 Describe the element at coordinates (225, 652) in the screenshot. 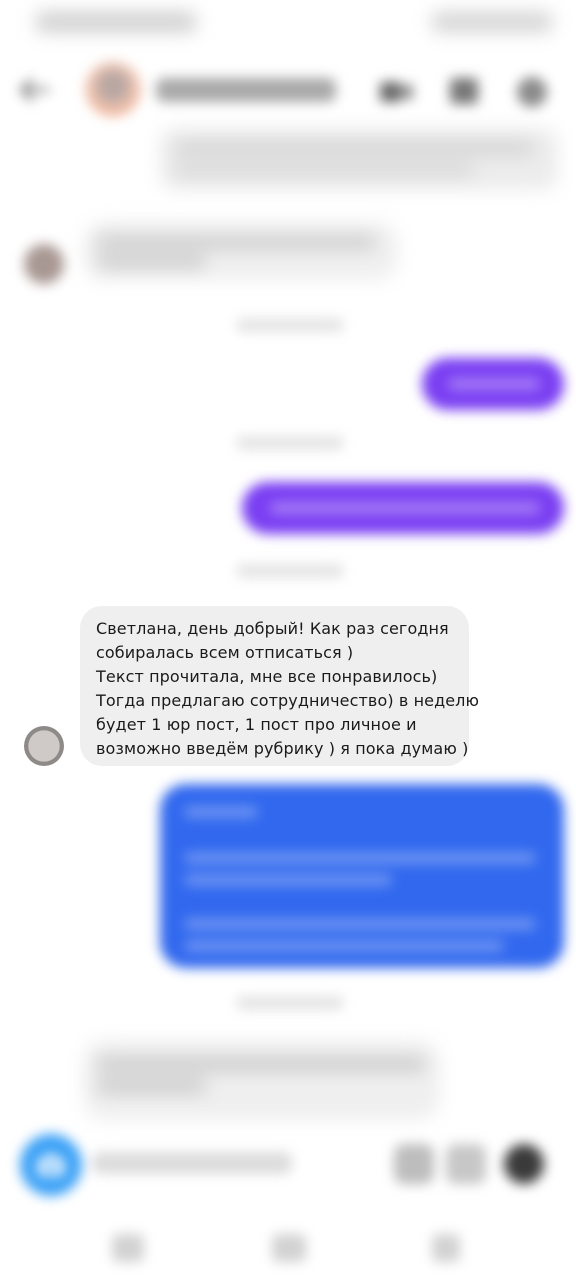

I see `message-line: собиралась всем отписаться )` at that location.